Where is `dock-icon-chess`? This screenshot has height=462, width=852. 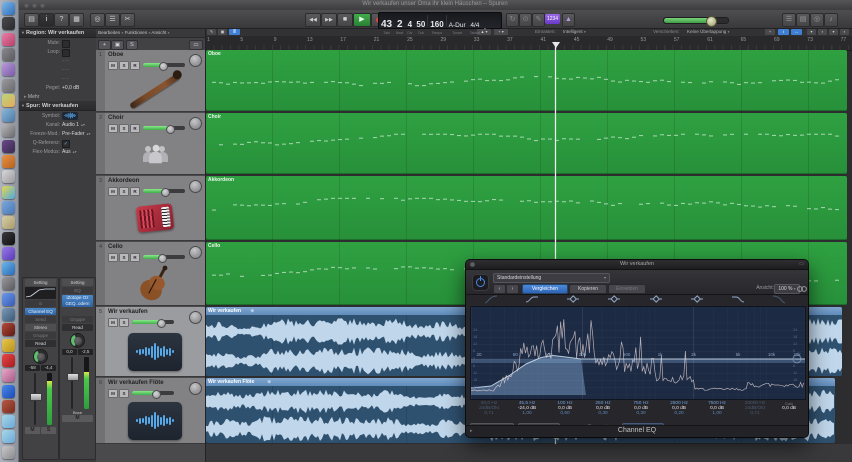
dock-icon-chess is located at coordinates (8, 131).